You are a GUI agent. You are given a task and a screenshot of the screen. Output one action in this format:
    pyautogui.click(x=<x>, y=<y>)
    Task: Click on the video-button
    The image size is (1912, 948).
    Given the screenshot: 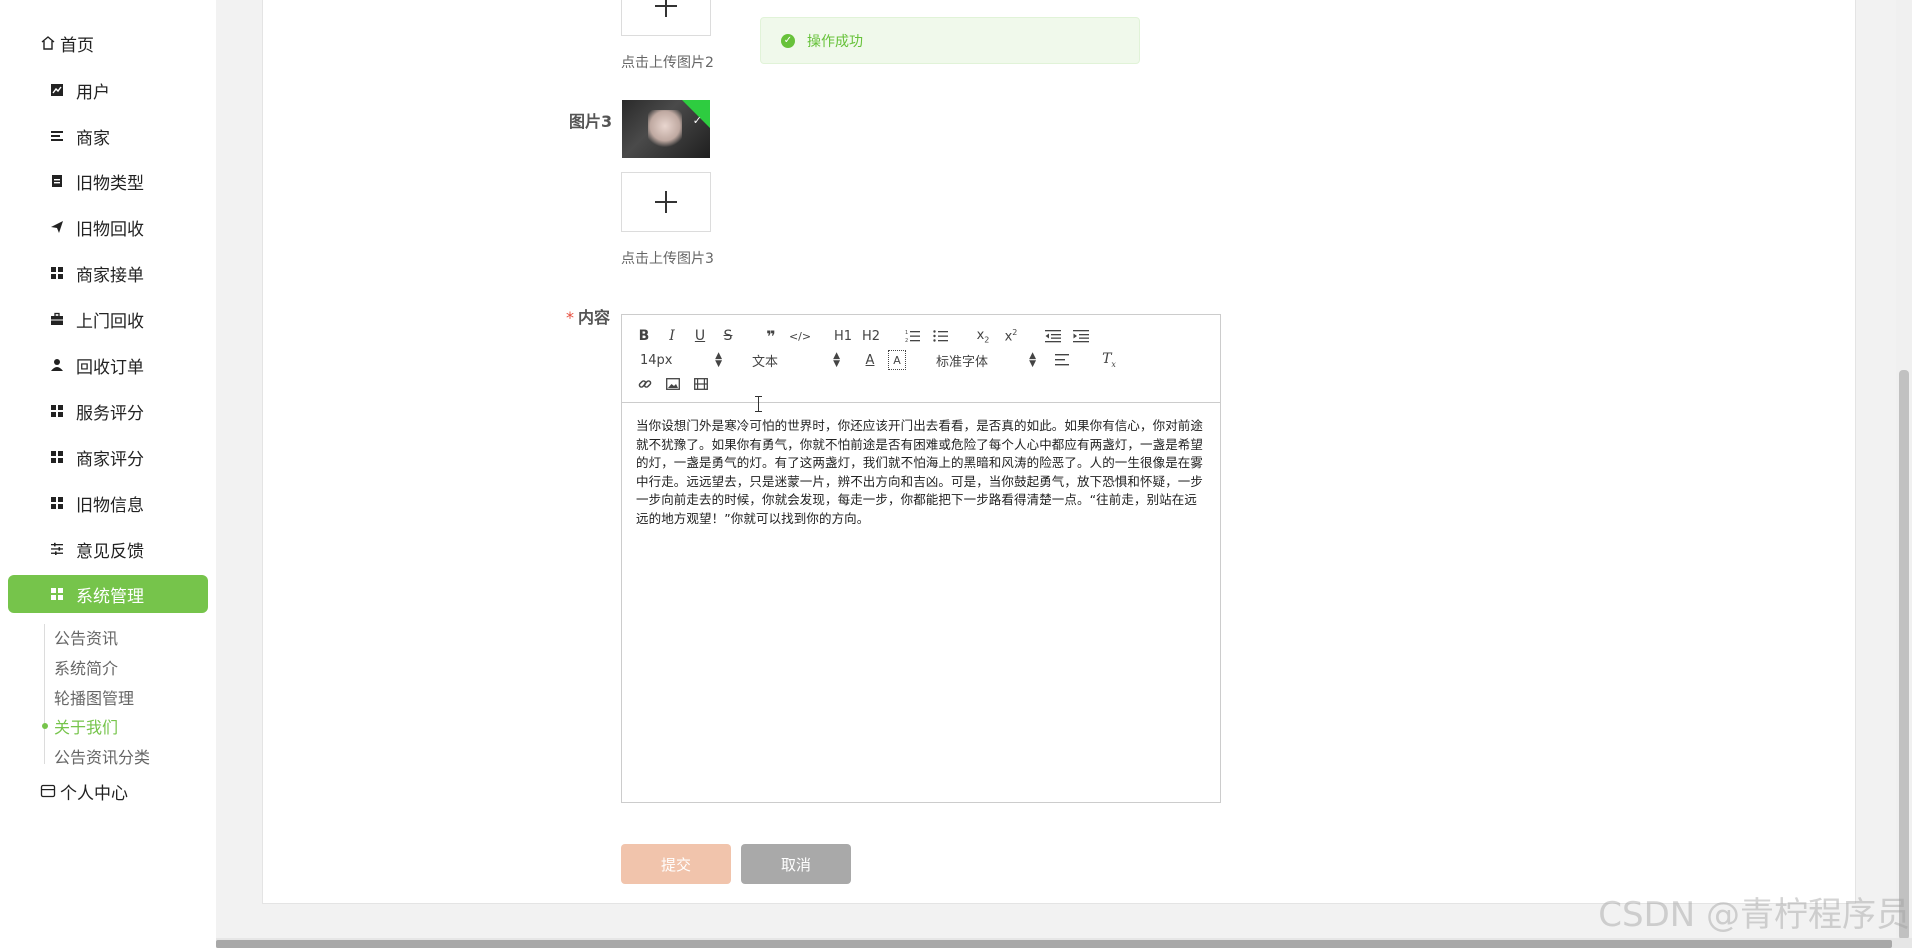 What is the action you would take?
    pyautogui.click(x=701, y=384)
    